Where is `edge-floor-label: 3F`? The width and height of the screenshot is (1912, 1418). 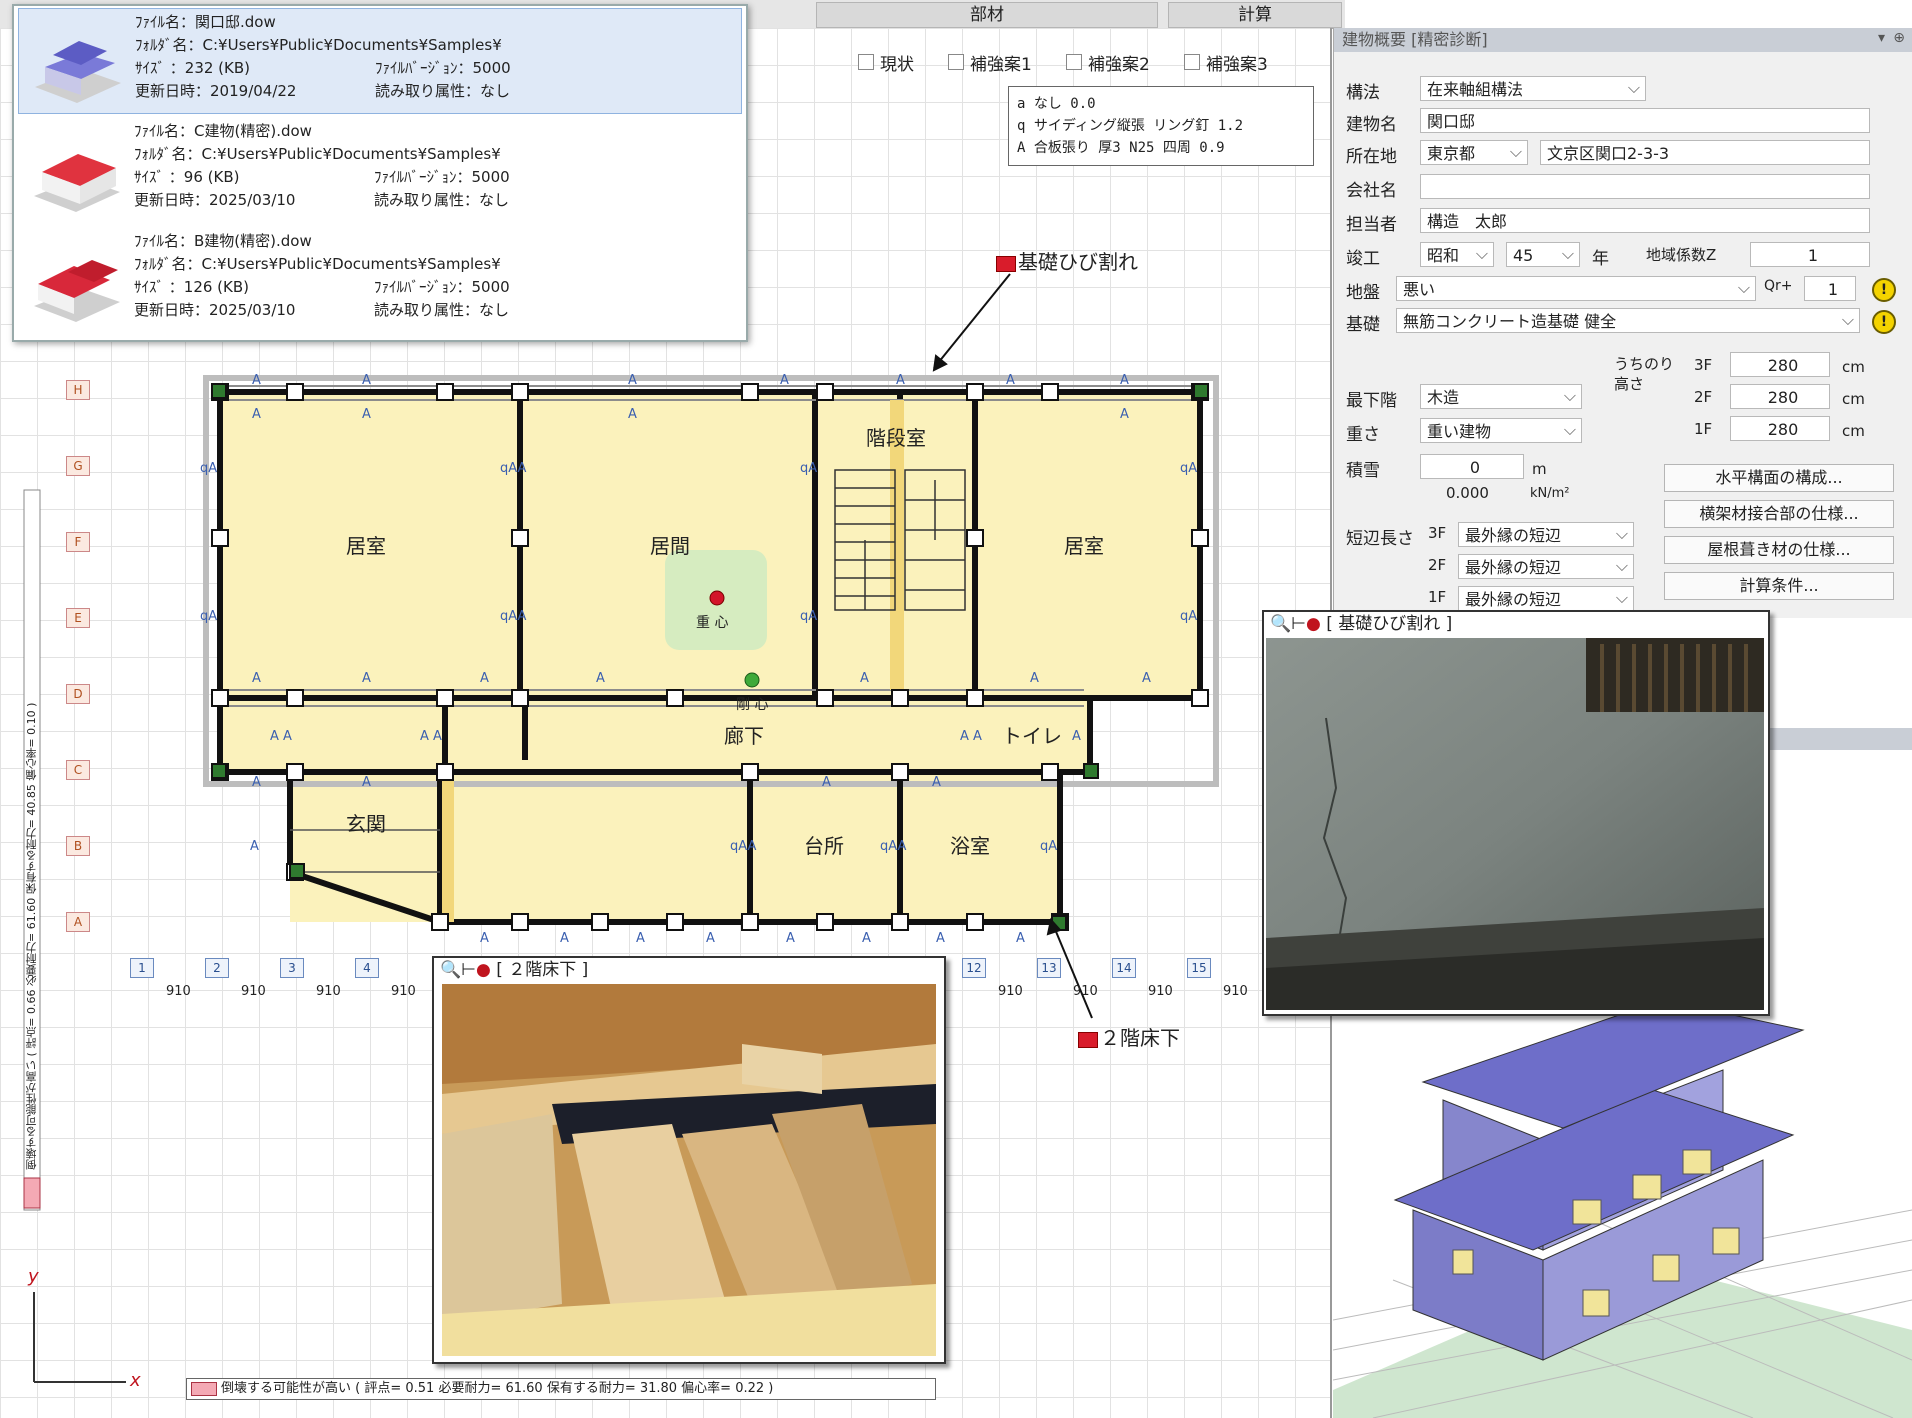
edge-floor-label: 3F is located at coordinates (1437, 533).